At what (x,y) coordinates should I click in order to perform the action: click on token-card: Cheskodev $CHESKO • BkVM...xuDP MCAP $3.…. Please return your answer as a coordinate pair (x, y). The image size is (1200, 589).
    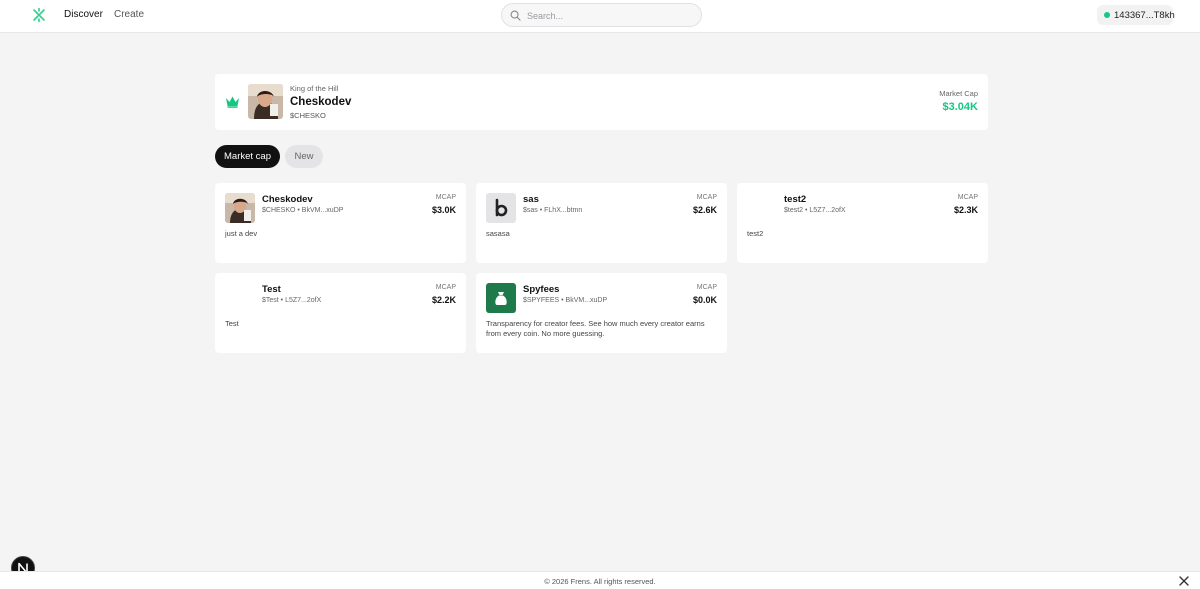
    Looking at the image, I should click on (340, 223).